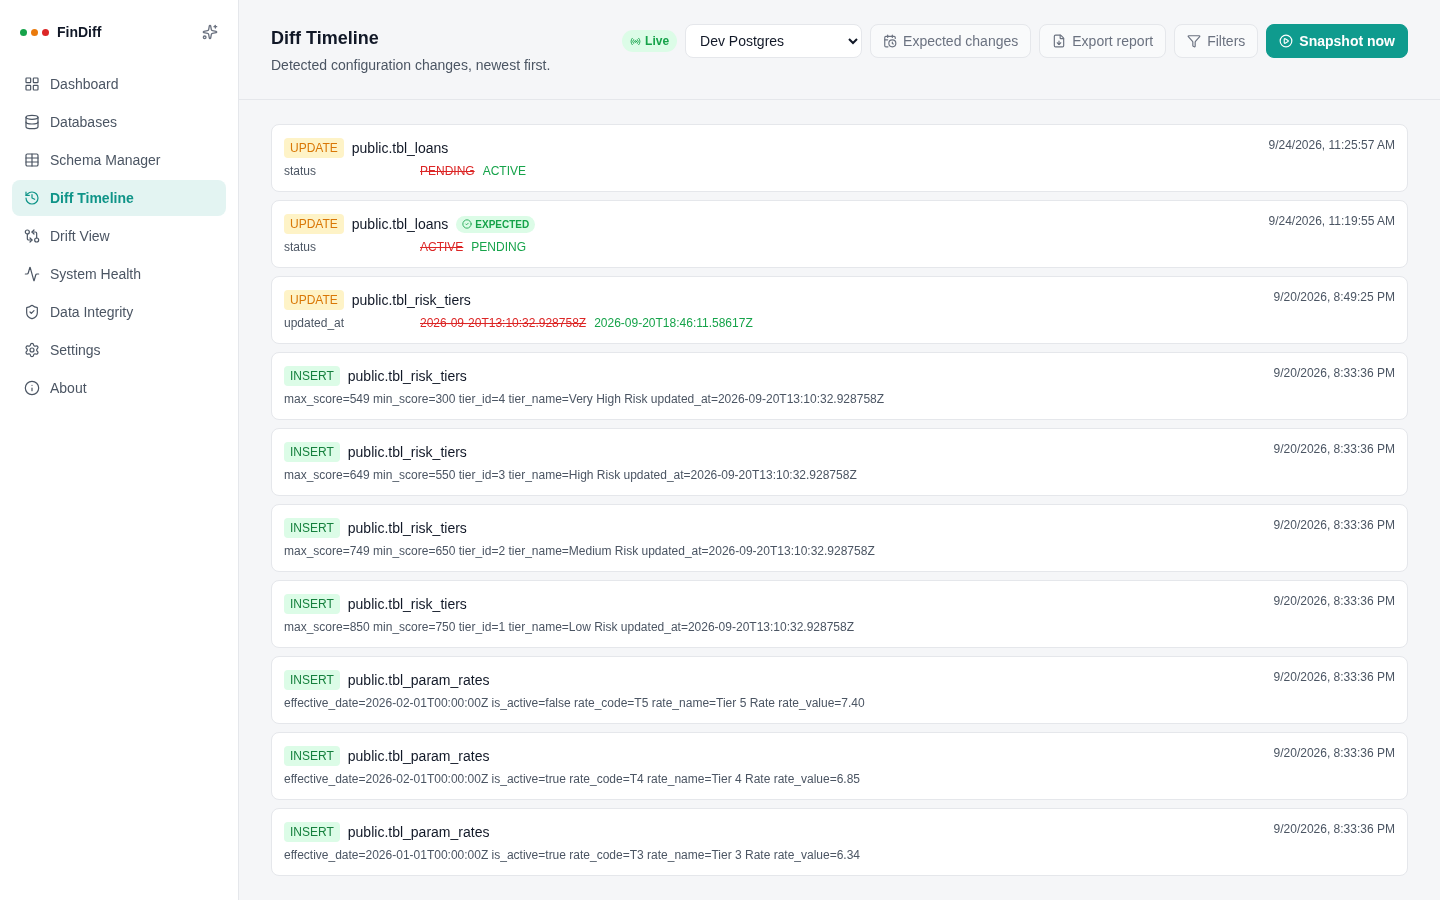 The width and height of the screenshot is (1440, 900). Describe the element at coordinates (584, 399) in the screenshot. I see `inserted-values: max_score=549 min_score=300 tier_id=4 tier_name=Very High Risk updated_at=2026-09-20T13:10:32.928758Z` at that location.